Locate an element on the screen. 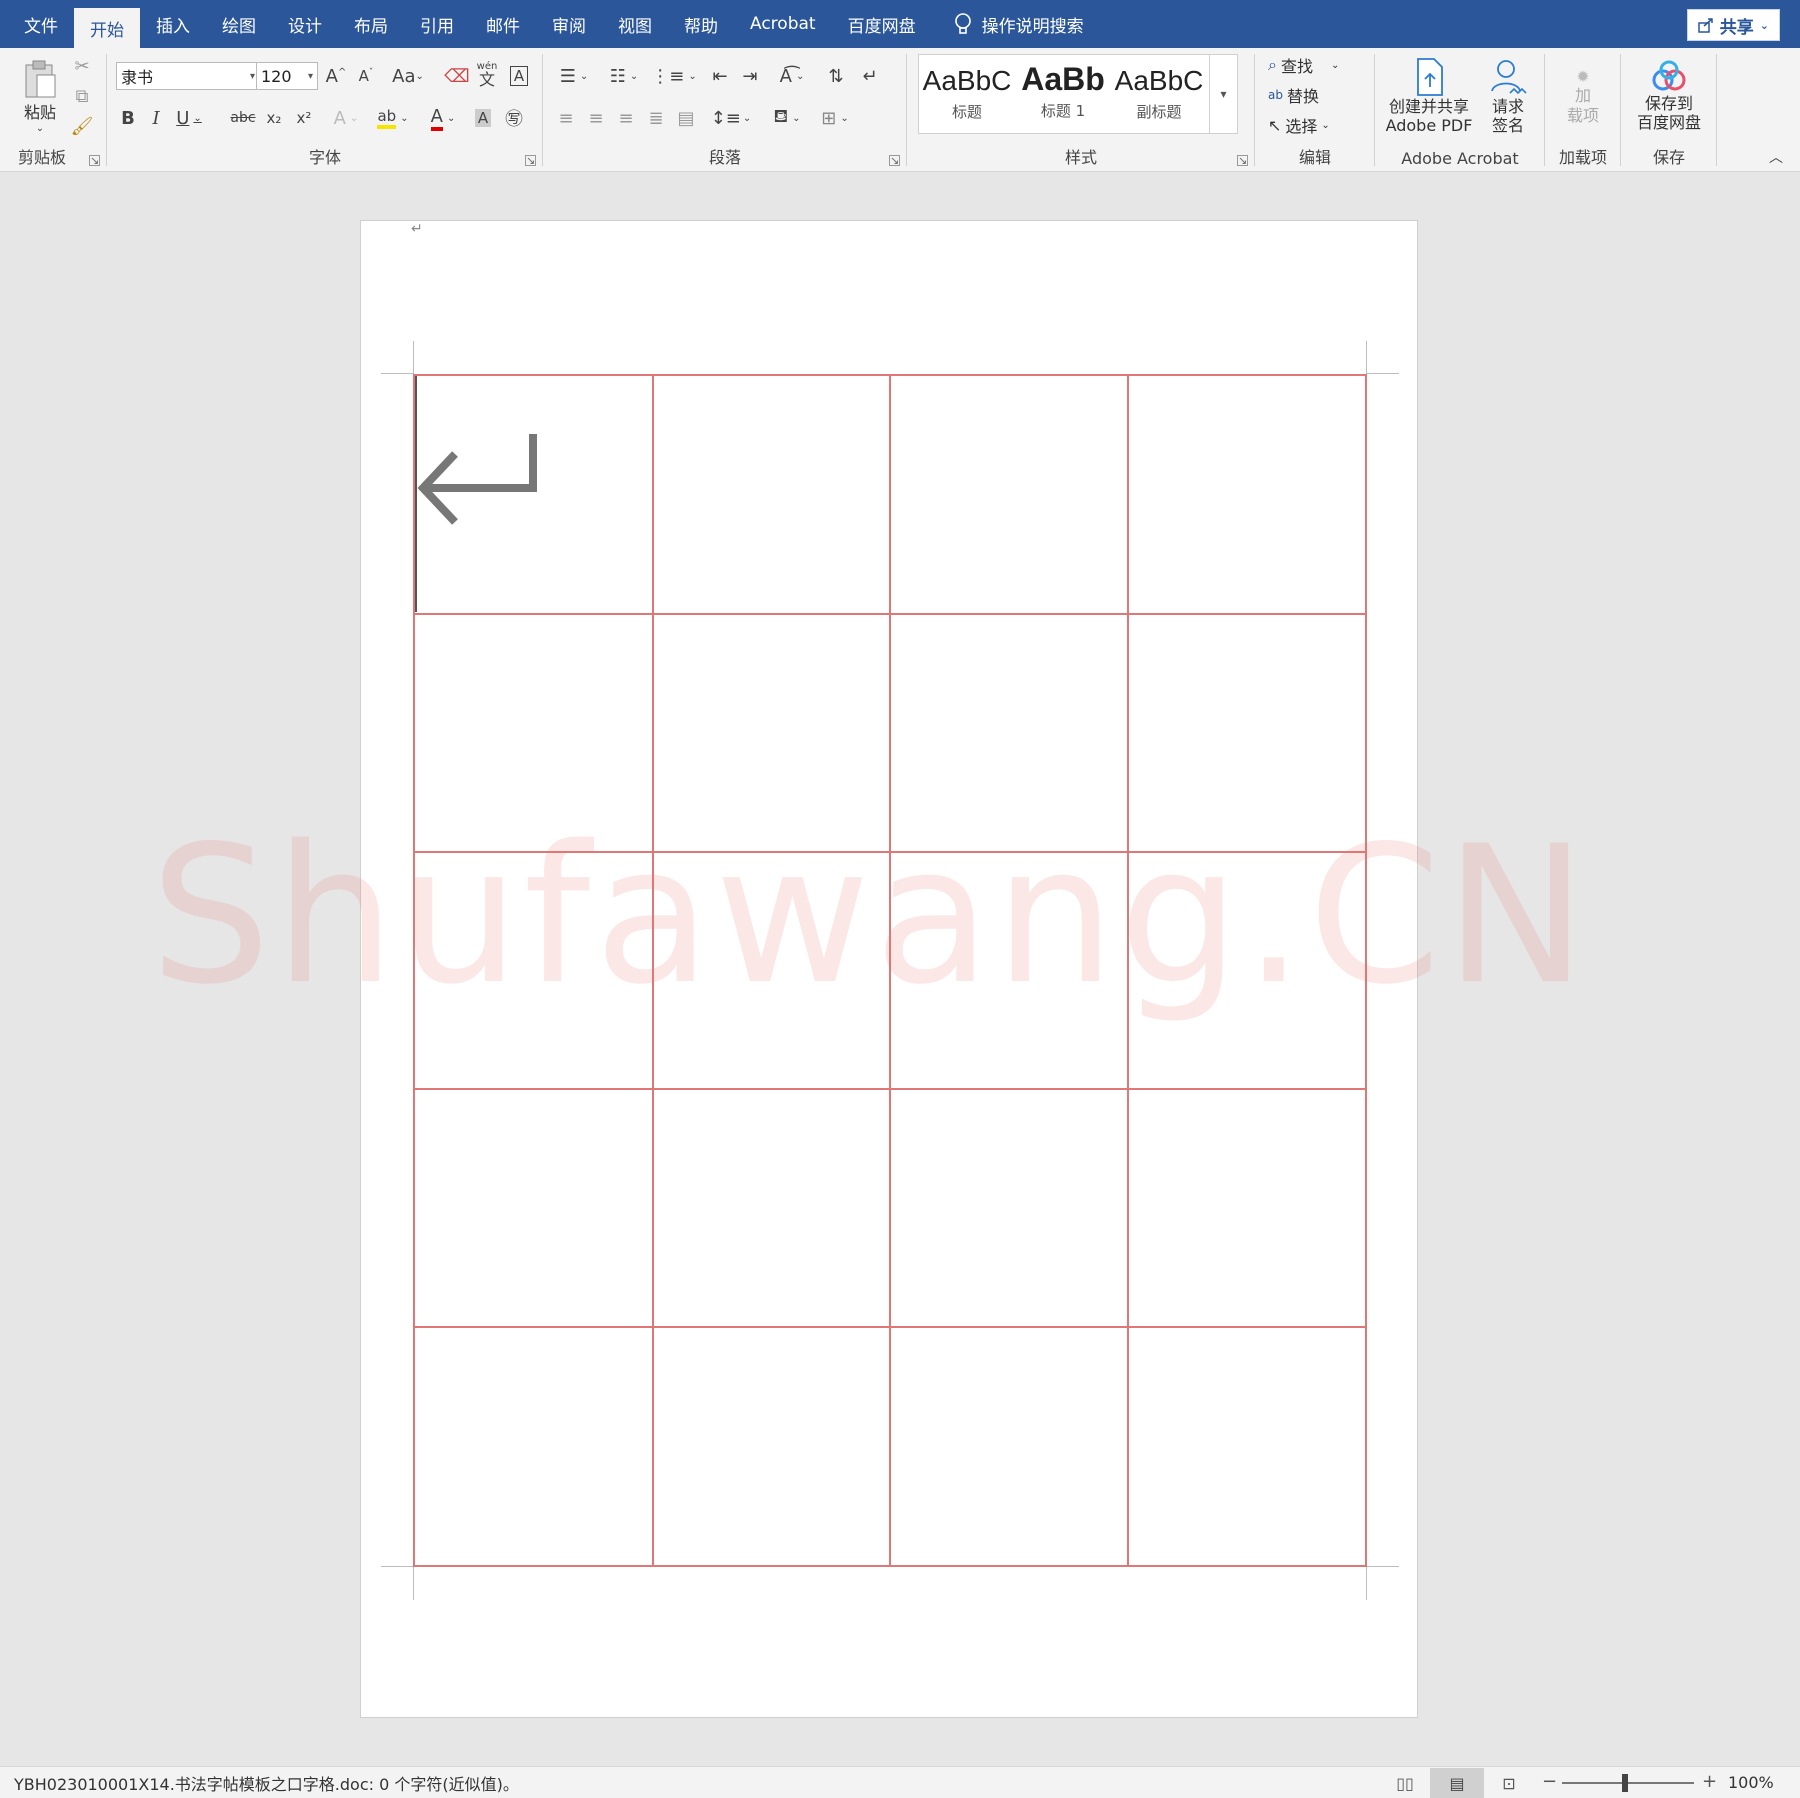 This screenshot has height=1798, width=1800. tab-layout: 布局 is located at coordinates (371, 24).